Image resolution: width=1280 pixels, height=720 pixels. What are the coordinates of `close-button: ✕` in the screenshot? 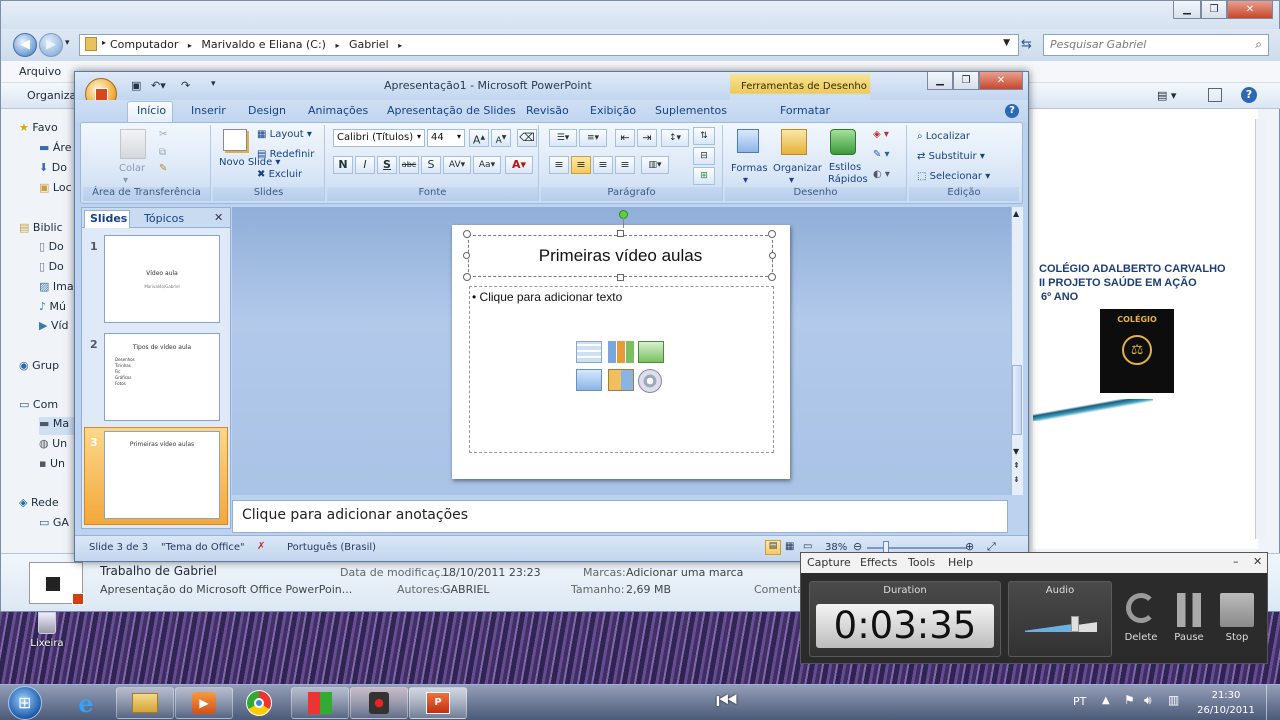 It's located at (1250, 10).